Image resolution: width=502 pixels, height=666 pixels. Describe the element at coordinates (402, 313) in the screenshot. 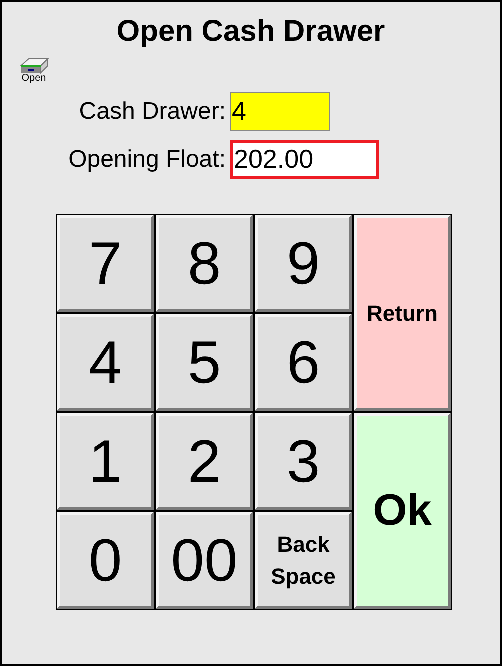

I see `keypad-button: Return` at that location.